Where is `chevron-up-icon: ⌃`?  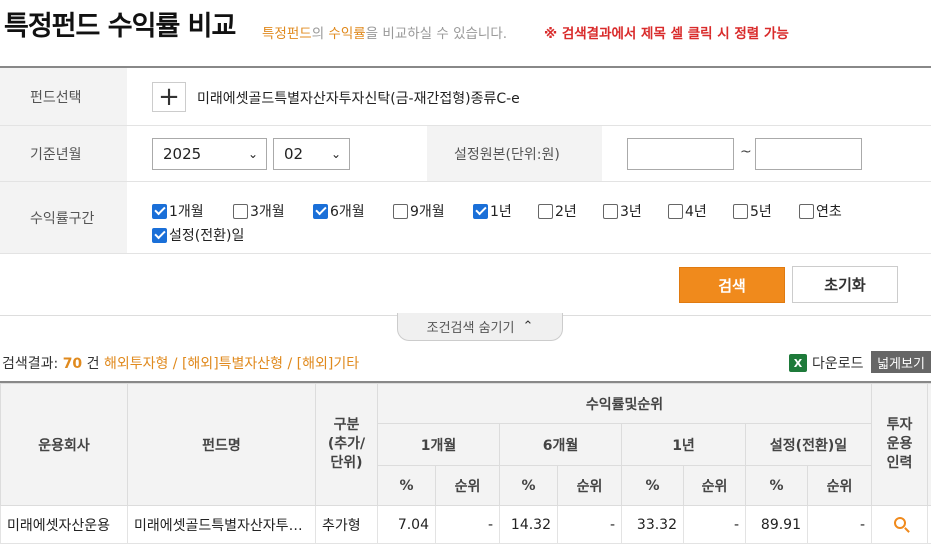
chevron-up-icon: ⌃ is located at coordinates (528, 326).